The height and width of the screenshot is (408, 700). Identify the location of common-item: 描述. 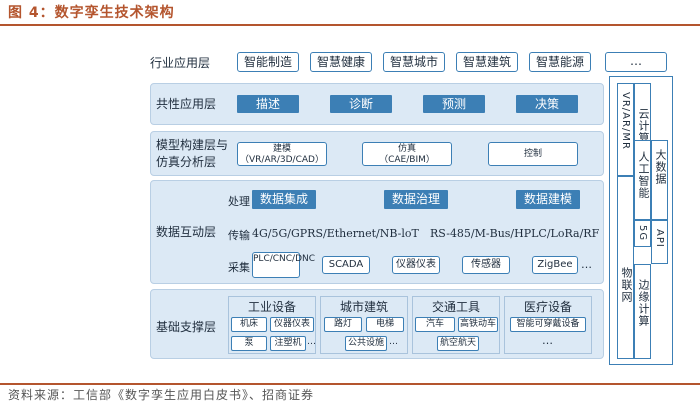
(268, 104).